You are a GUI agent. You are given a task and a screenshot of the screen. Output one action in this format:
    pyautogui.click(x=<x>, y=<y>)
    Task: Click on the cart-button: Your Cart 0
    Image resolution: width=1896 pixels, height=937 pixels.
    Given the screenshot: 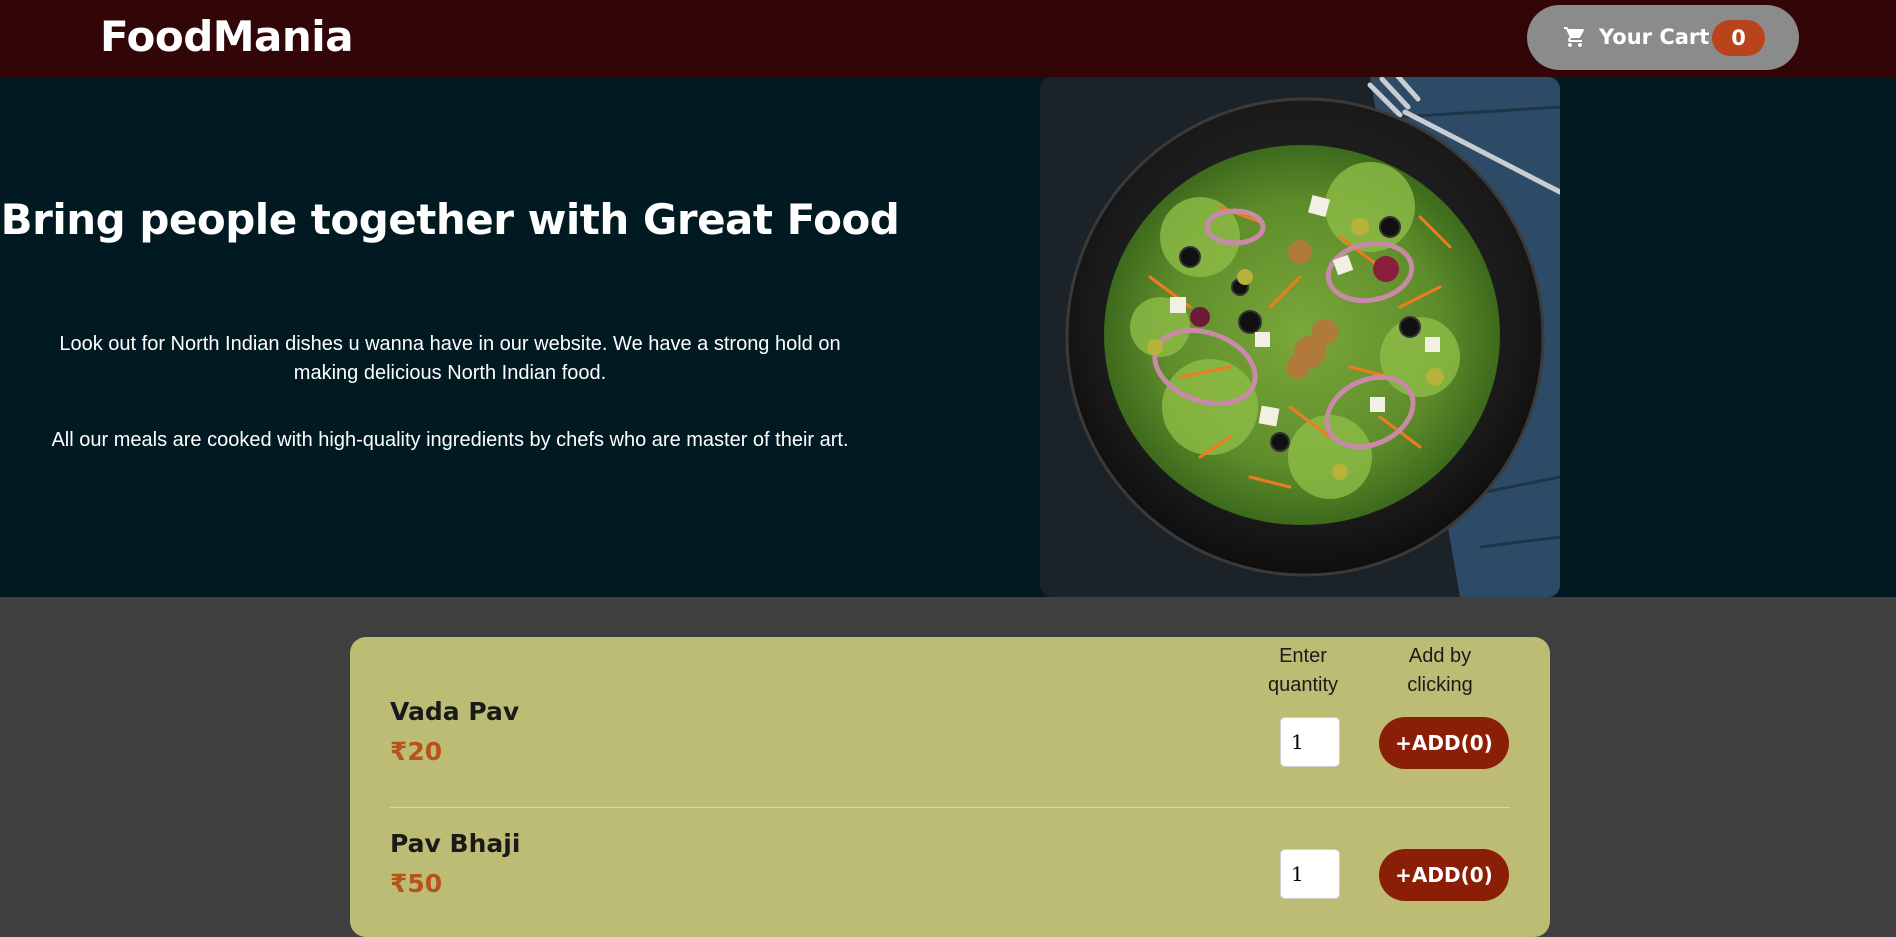 What is the action you would take?
    pyautogui.click(x=1663, y=37)
    